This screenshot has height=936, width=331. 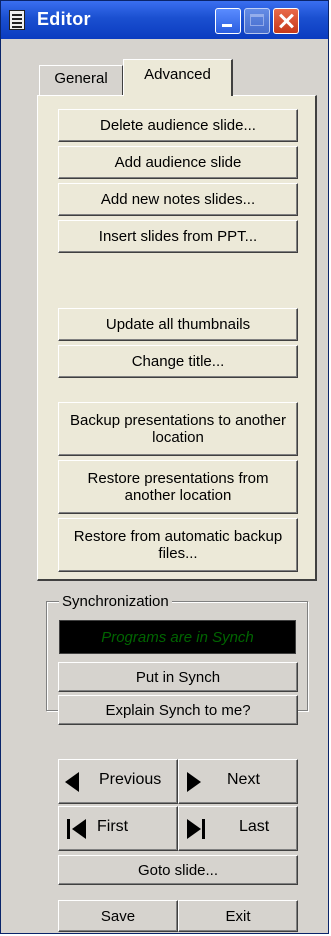 I want to click on synchronization-label: Synchronization, so click(x=115, y=601).